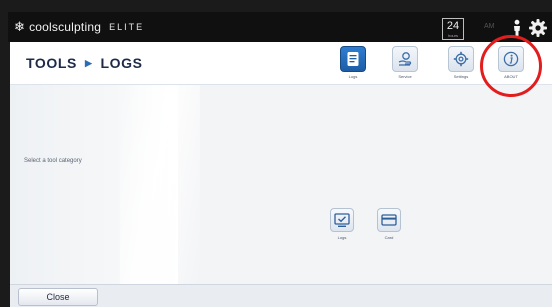  I want to click on top-status-bar: ❄ coolsculpting ELITE 24 hours AM, so click(280, 27).